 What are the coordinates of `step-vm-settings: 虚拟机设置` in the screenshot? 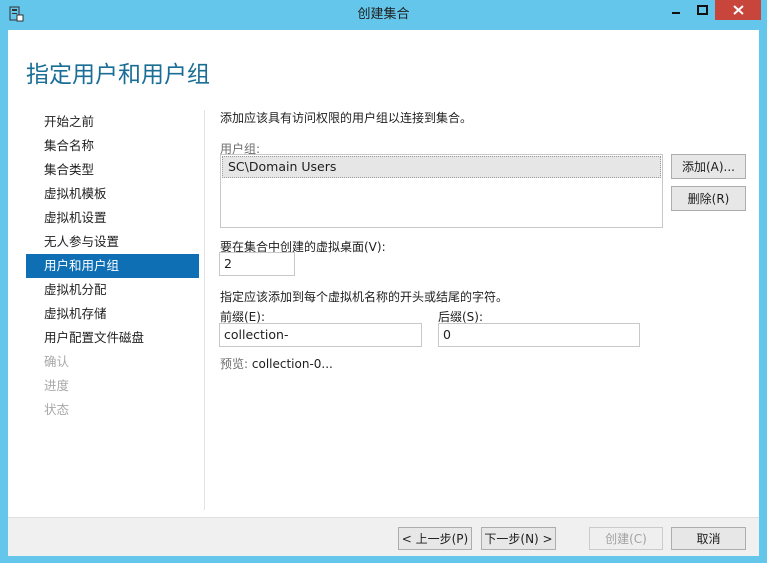 It's located at (112, 218).